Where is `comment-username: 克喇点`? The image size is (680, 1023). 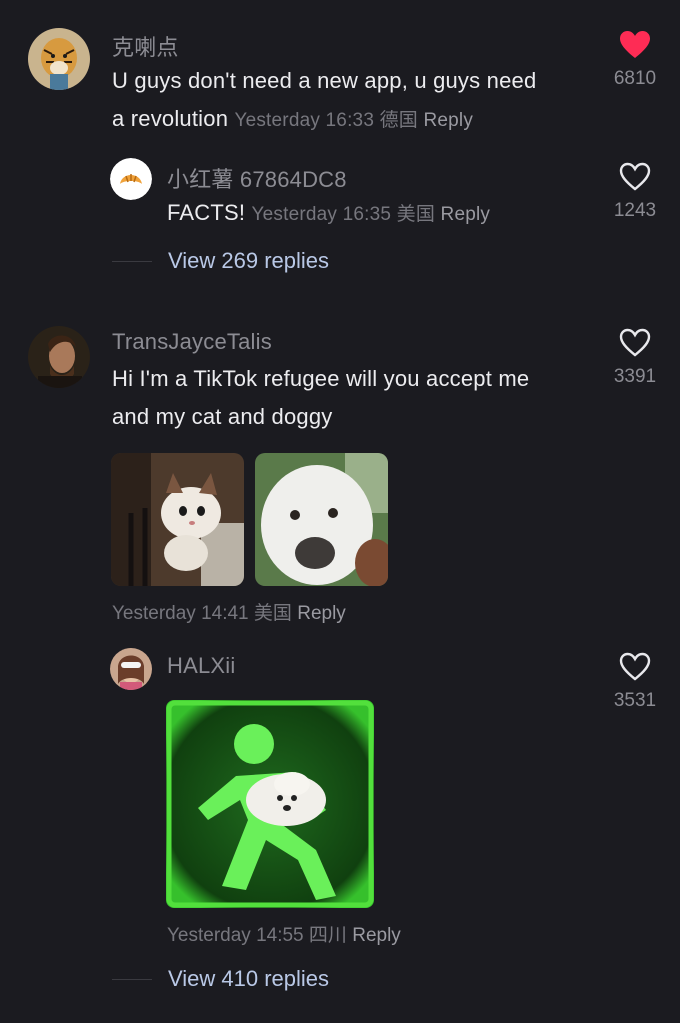
comment-username: 克喇点 is located at coordinates (145, 46).